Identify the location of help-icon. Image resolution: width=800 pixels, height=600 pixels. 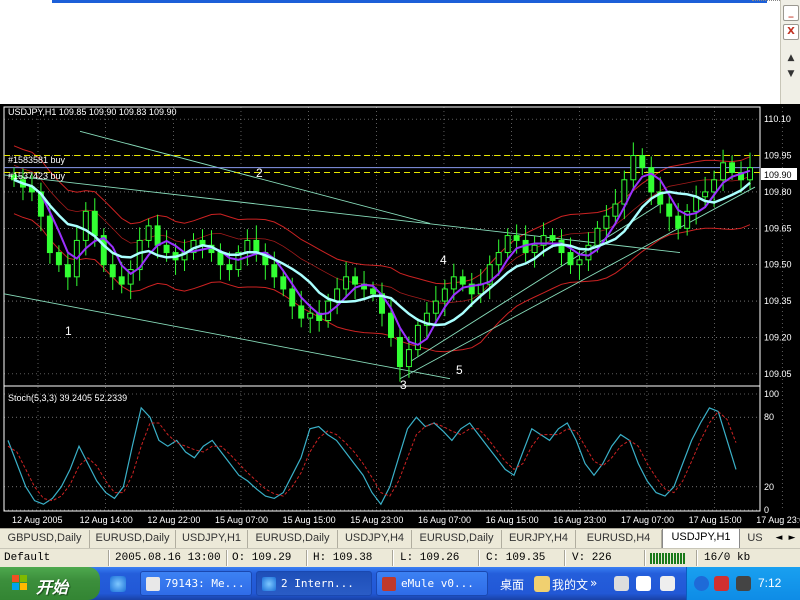
(643, 583).